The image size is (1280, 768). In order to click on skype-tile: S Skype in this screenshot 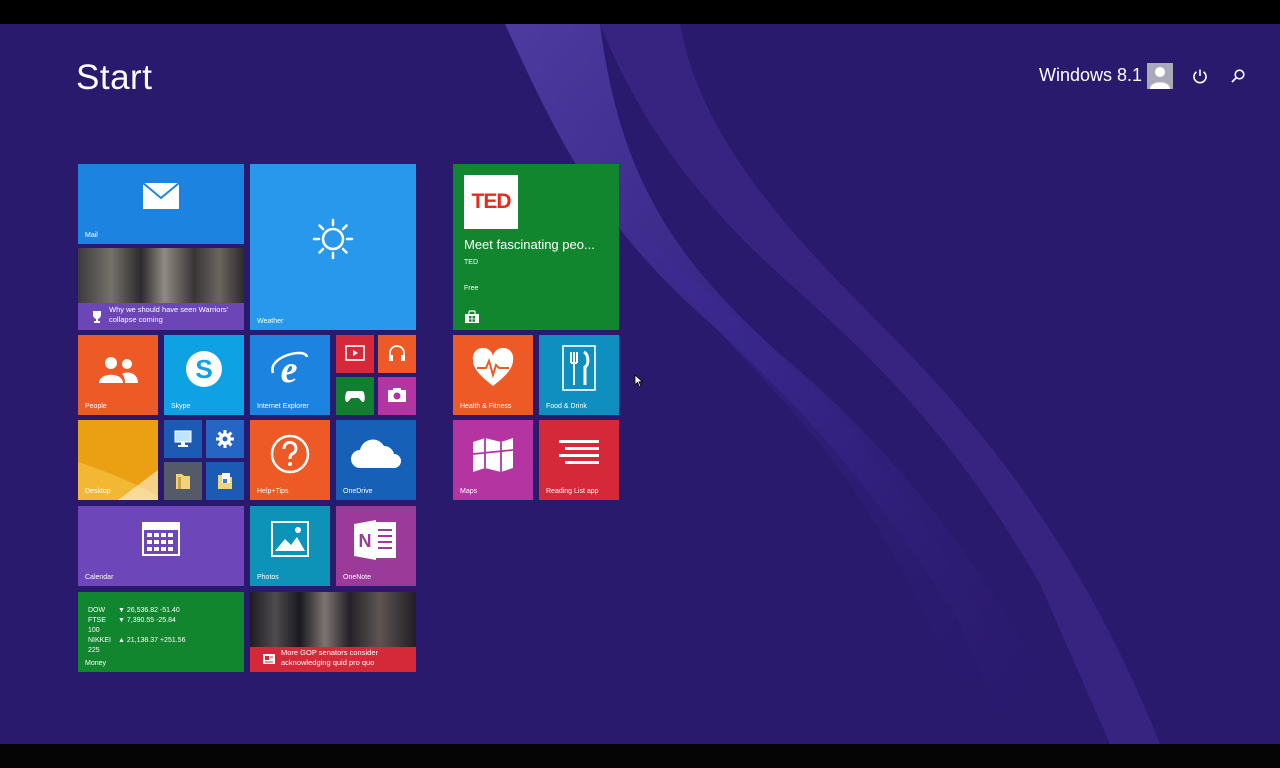, I will do `click(204, 375)`.